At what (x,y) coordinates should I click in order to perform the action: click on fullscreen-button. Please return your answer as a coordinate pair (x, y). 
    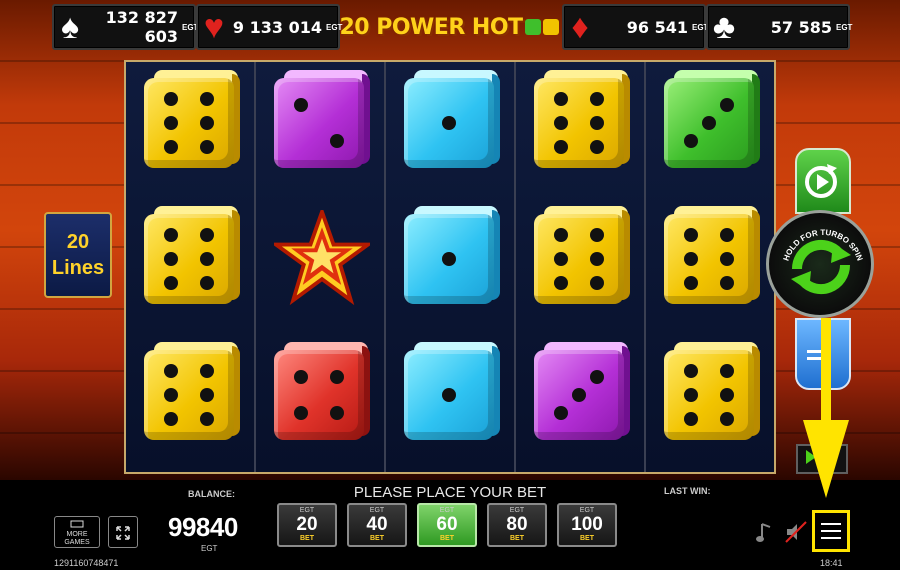
    Looking at the image, I should click on (123, 532).